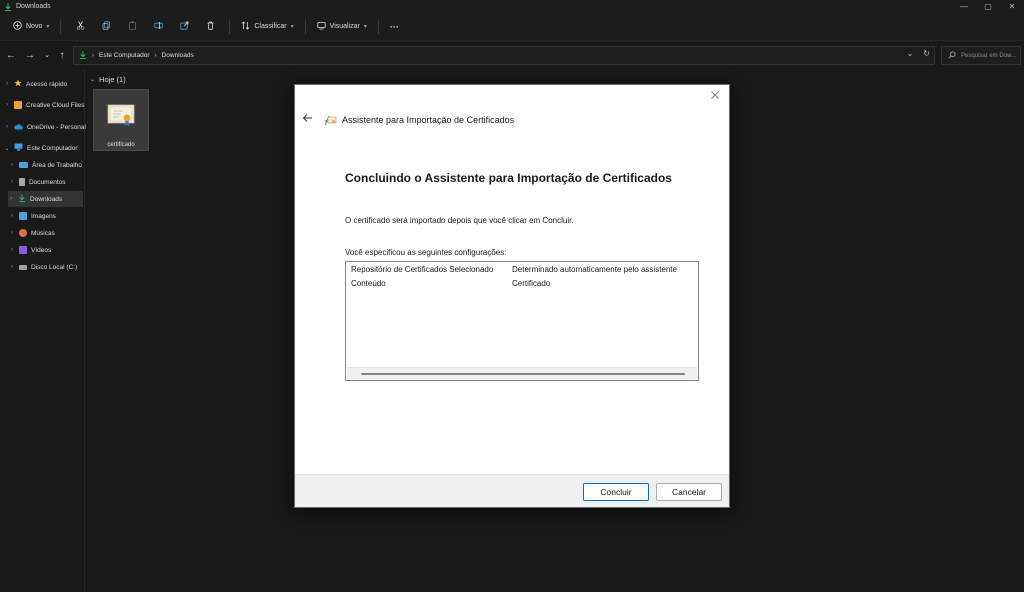  I want to click on sidebar-item-label: Área de Trabalho, so click(57, 165).